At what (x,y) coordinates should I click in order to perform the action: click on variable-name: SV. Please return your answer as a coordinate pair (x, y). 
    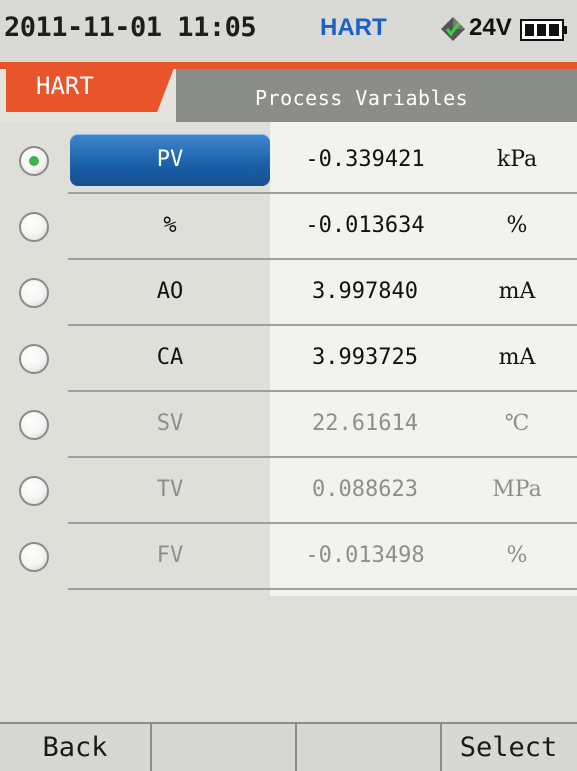
    Looking at the image, I should click on (170, 424).